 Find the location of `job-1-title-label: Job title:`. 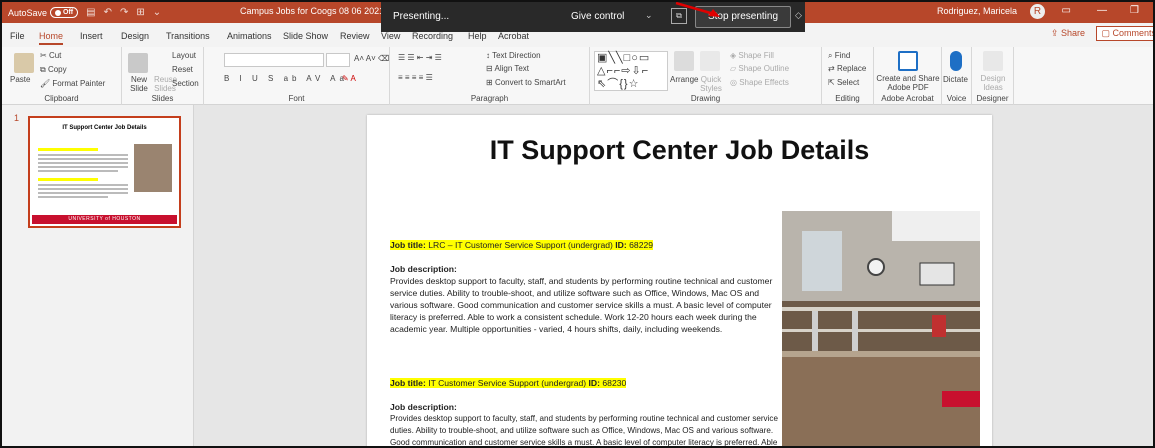

job-1-title-label: Job title: is located at coordinates (408, 245).